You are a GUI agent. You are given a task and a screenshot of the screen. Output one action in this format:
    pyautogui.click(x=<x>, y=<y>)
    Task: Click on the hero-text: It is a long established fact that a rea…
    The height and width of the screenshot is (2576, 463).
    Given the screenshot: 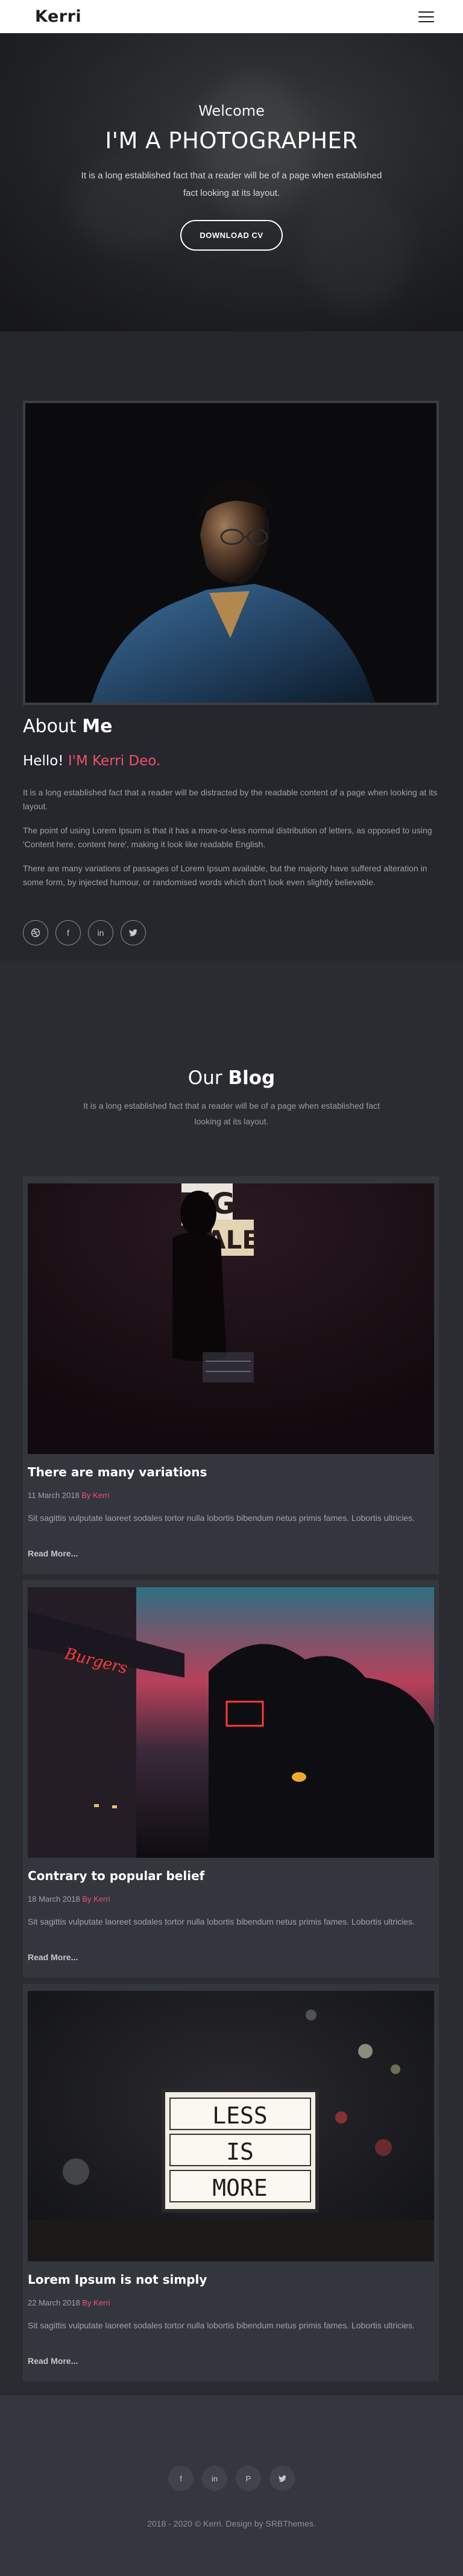 What is the action you would take?
    pyautogui.click(x=231, y=184)
    